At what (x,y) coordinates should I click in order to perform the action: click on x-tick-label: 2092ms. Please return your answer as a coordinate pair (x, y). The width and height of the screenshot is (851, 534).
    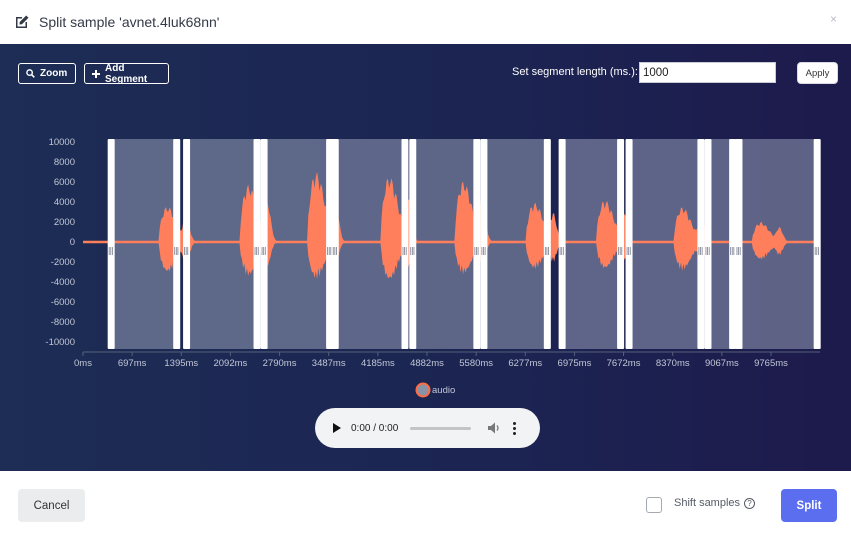
    Looking at the image, I should click on (230, 363).